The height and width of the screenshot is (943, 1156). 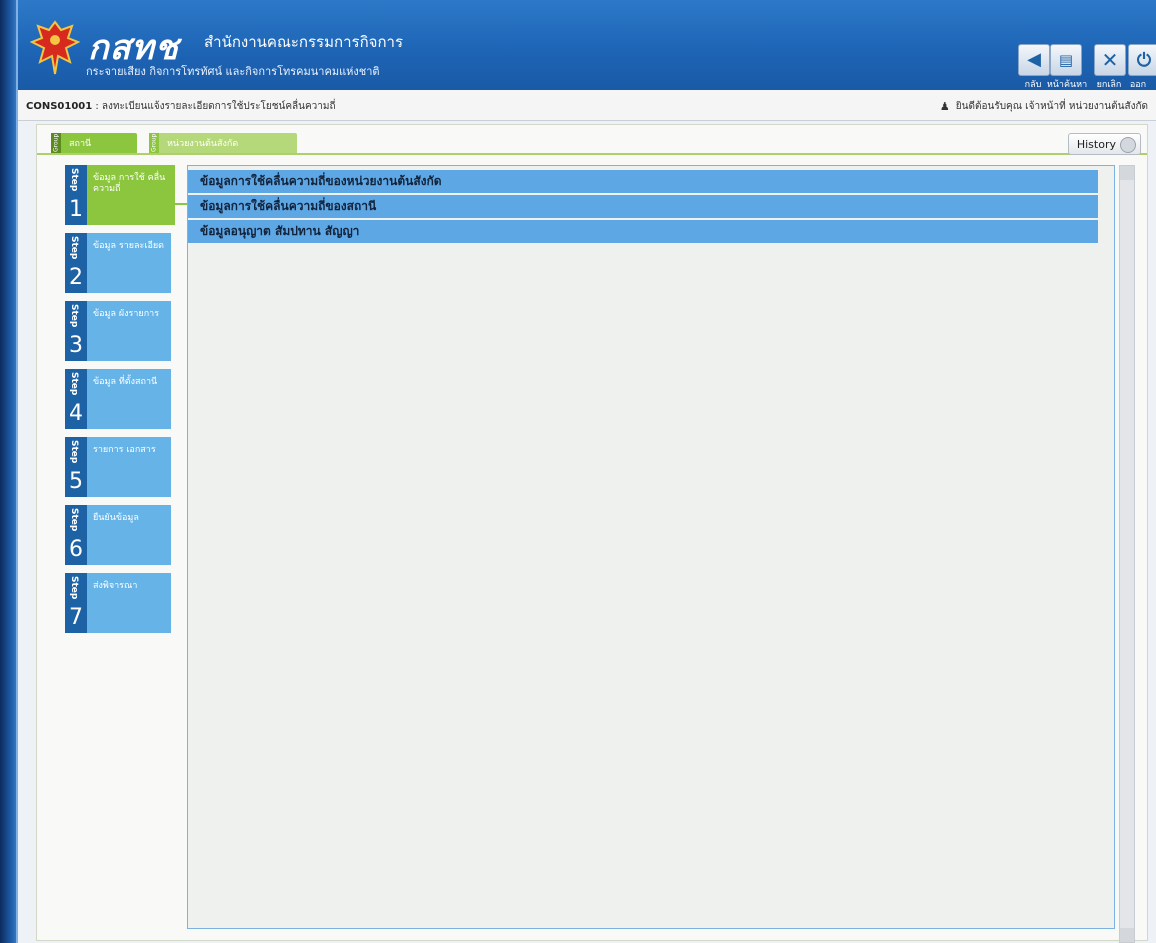 What do you see at coordinates (118, 603) in the screenshot?
I see `step-7: Step 7 ส่งพิจารณา` at bounding box center [118, 603].